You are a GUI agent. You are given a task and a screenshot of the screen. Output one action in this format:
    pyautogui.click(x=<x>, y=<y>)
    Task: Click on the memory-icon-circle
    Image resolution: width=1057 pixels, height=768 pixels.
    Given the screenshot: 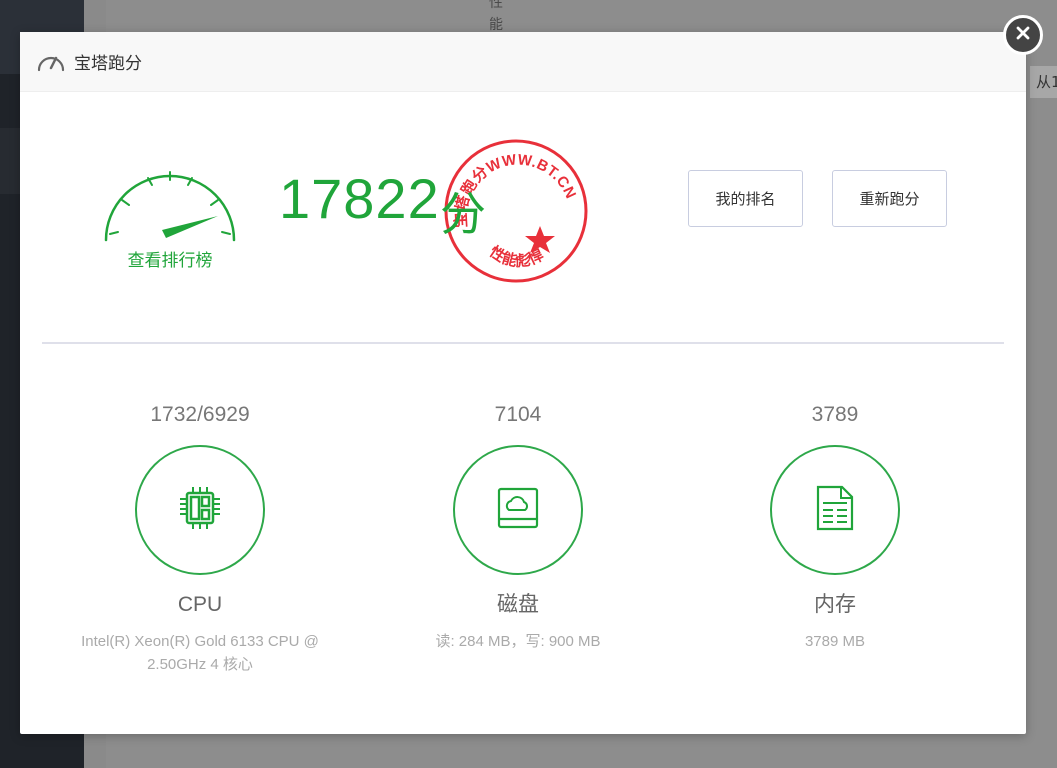 What is the action you would take?
    pyautogui.click(x=835, y=510)
    